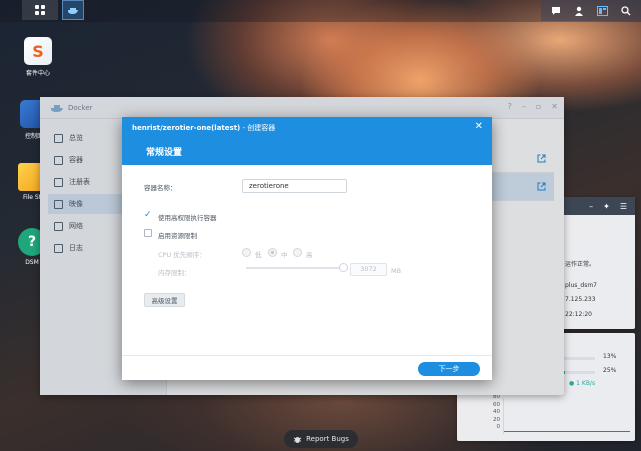  I want to click on y-tick: 20, so click(496, 419).